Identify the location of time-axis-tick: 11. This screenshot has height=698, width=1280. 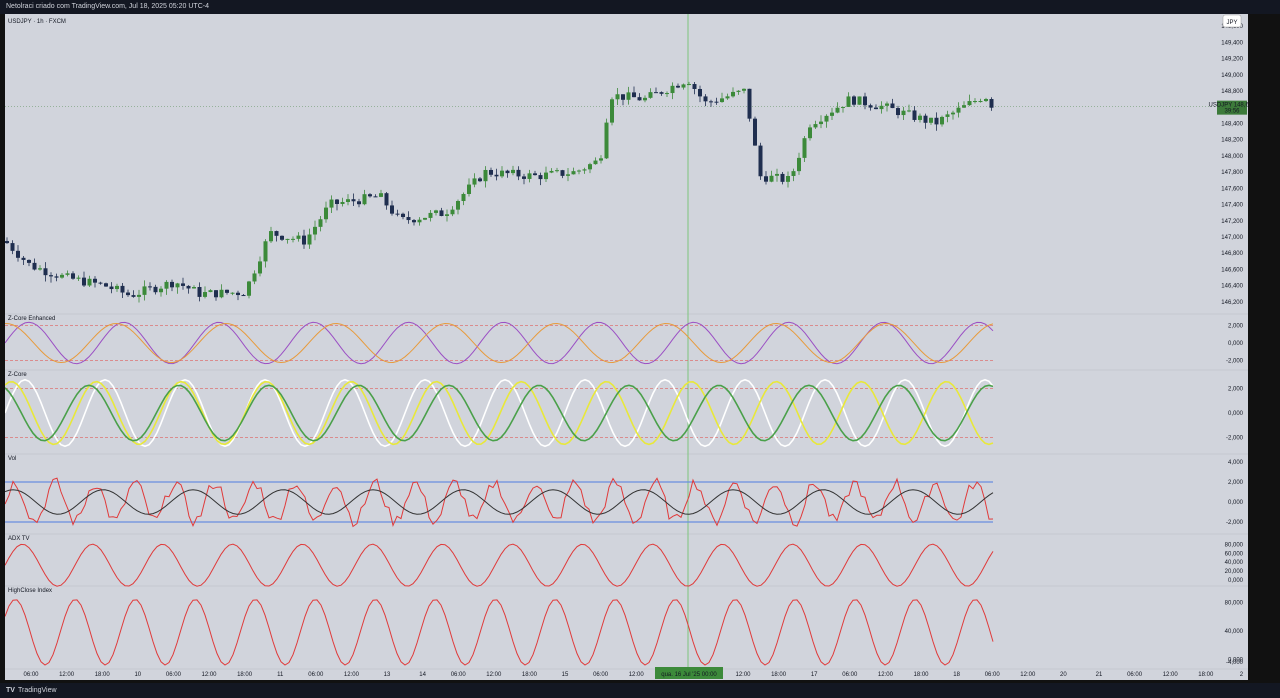
(280, 675).